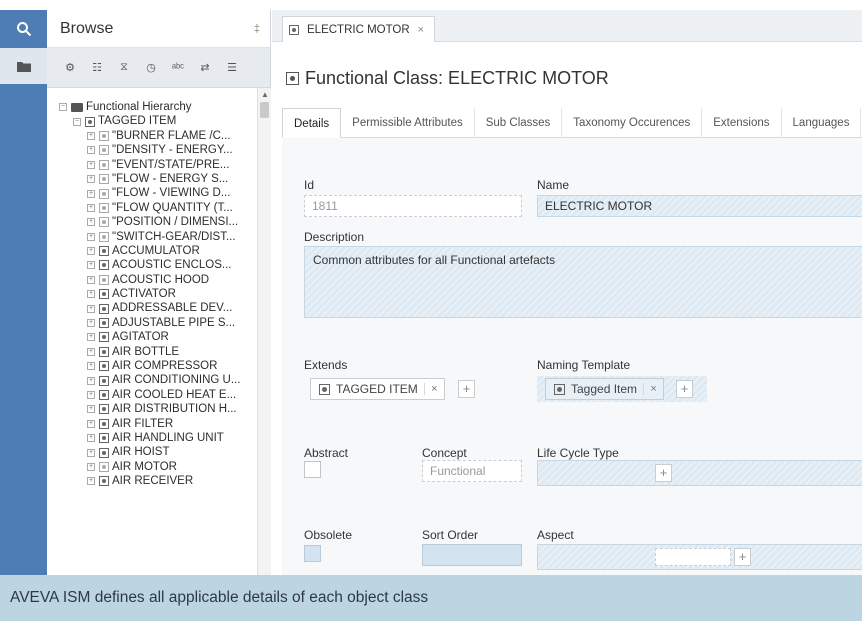 This screenshot has width=862, height=621. Describe the element at coordinates (232, 68) in the screenshot. I see `list-icon: ☰` at that location.